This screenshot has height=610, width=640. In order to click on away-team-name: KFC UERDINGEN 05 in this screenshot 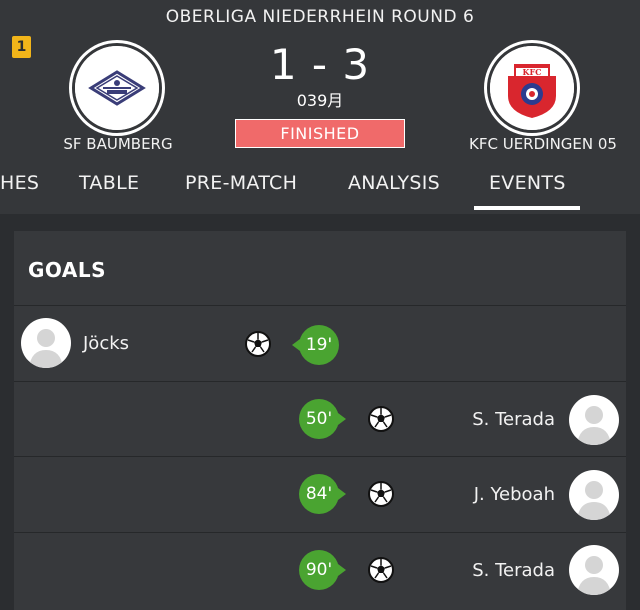, I will do `click(543, 144)`.